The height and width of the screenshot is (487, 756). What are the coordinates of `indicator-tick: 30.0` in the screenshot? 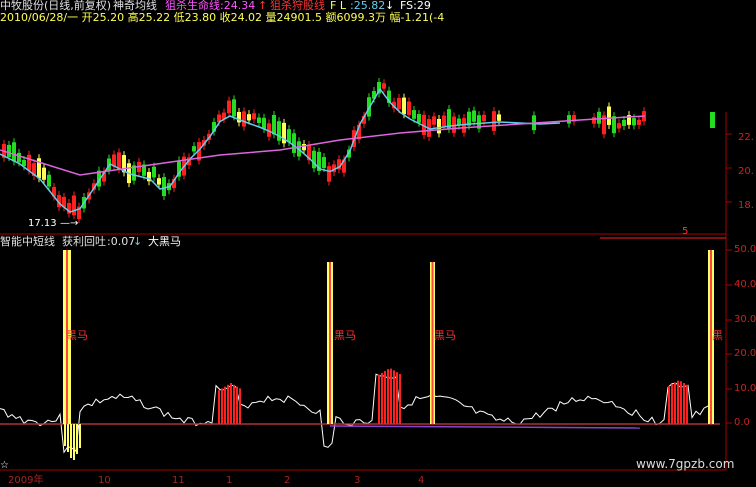 It's located at (745, 319).